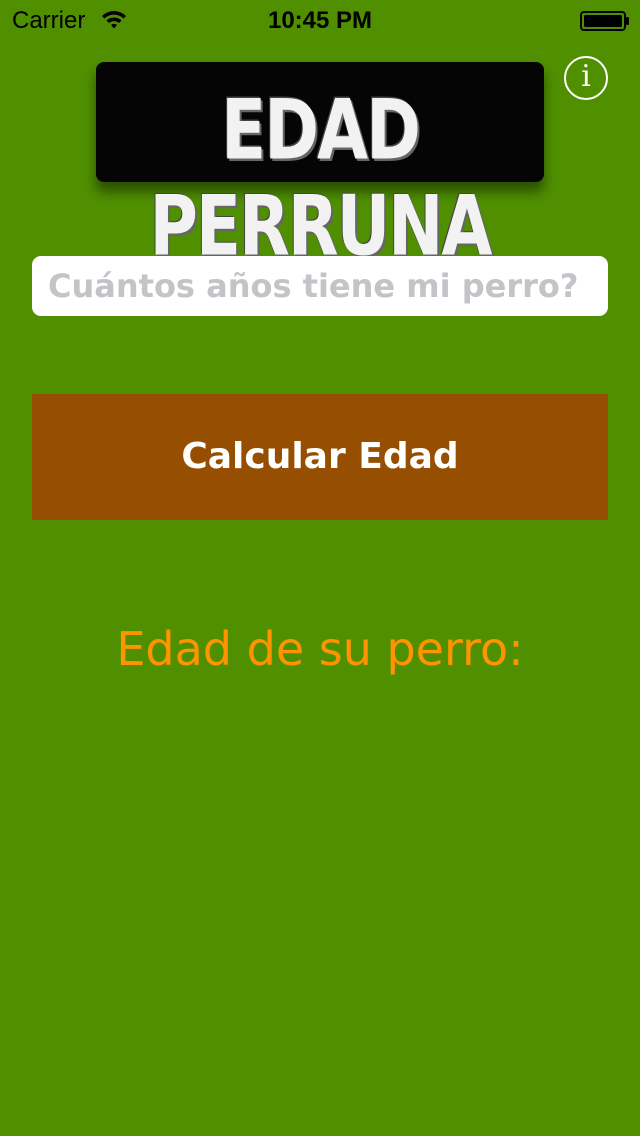 Image resolution: width=640 pixels, height=1136 pixels. I want to click on battery-icon, so click(604, 21).